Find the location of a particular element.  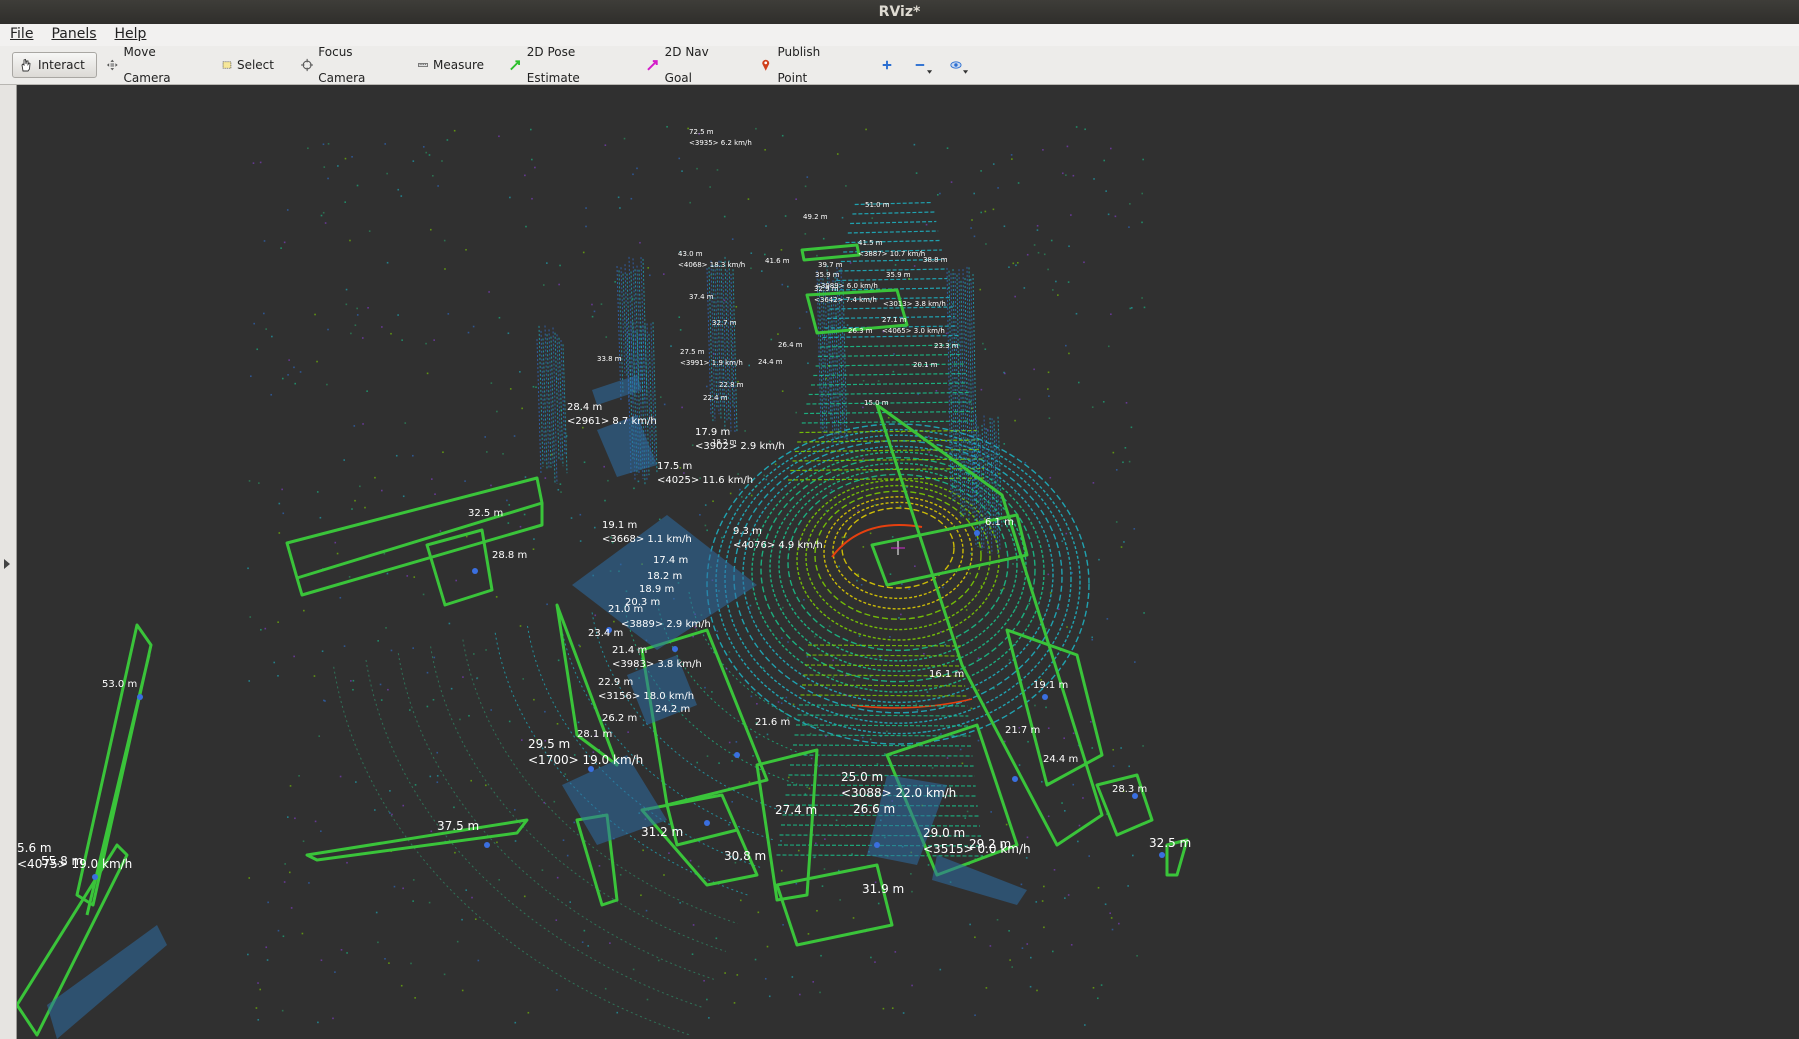

menu-file: File is located at coordinates (20, 33).